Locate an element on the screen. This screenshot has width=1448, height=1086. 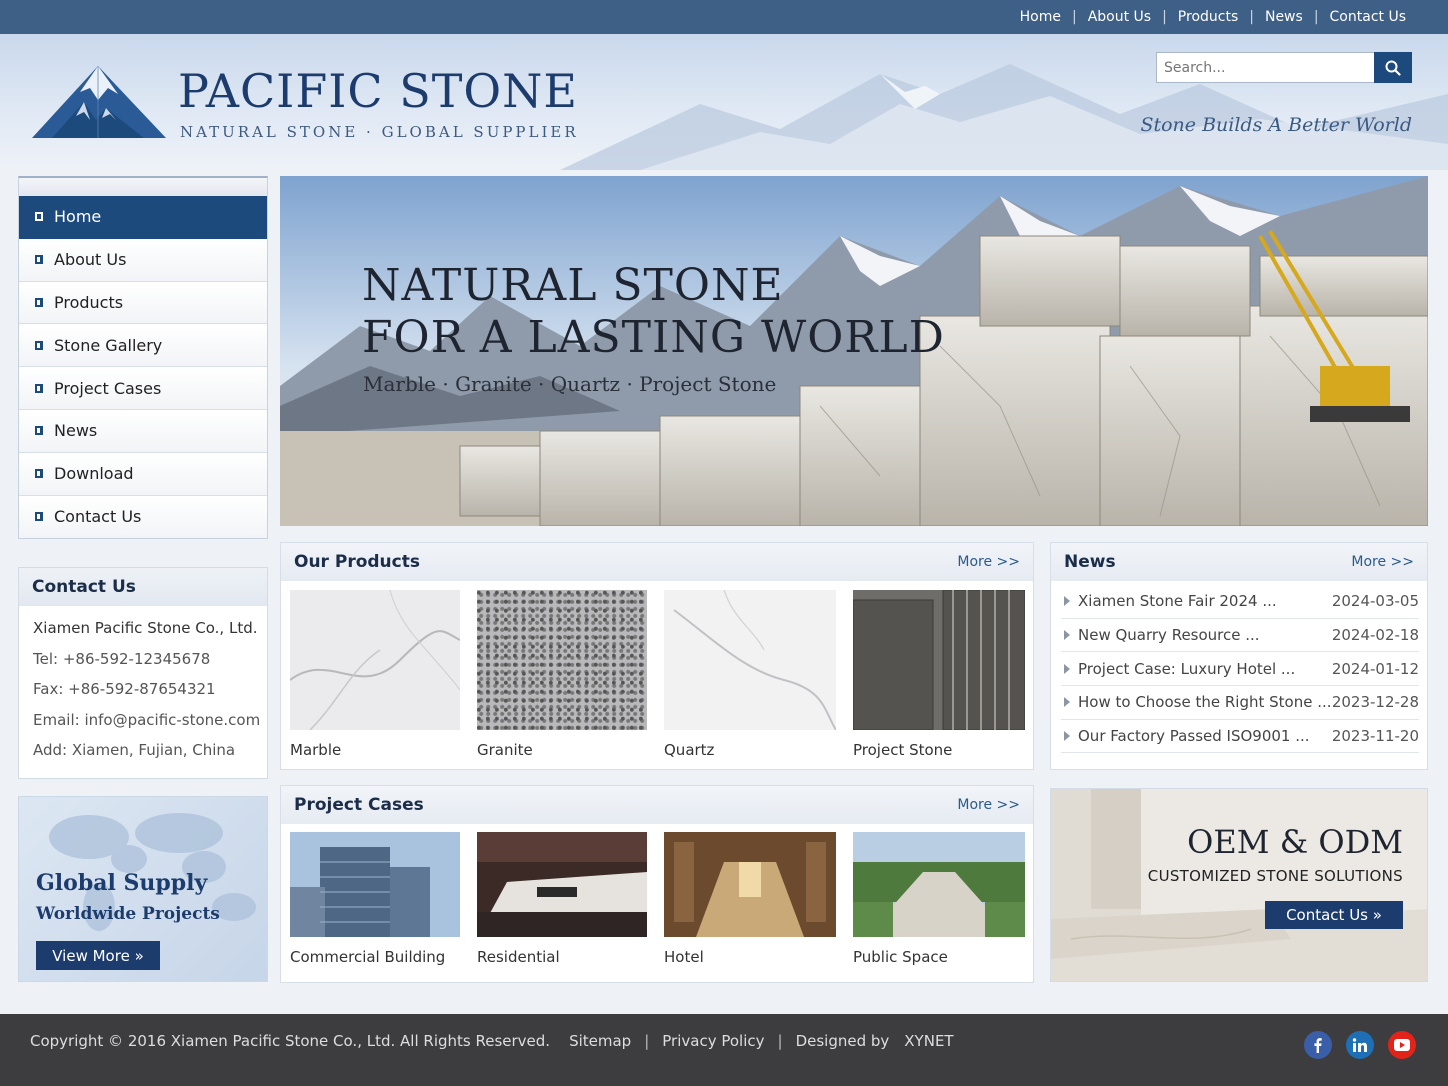
footer-designer-link: XYNET is located at coordinates (928, 1041).